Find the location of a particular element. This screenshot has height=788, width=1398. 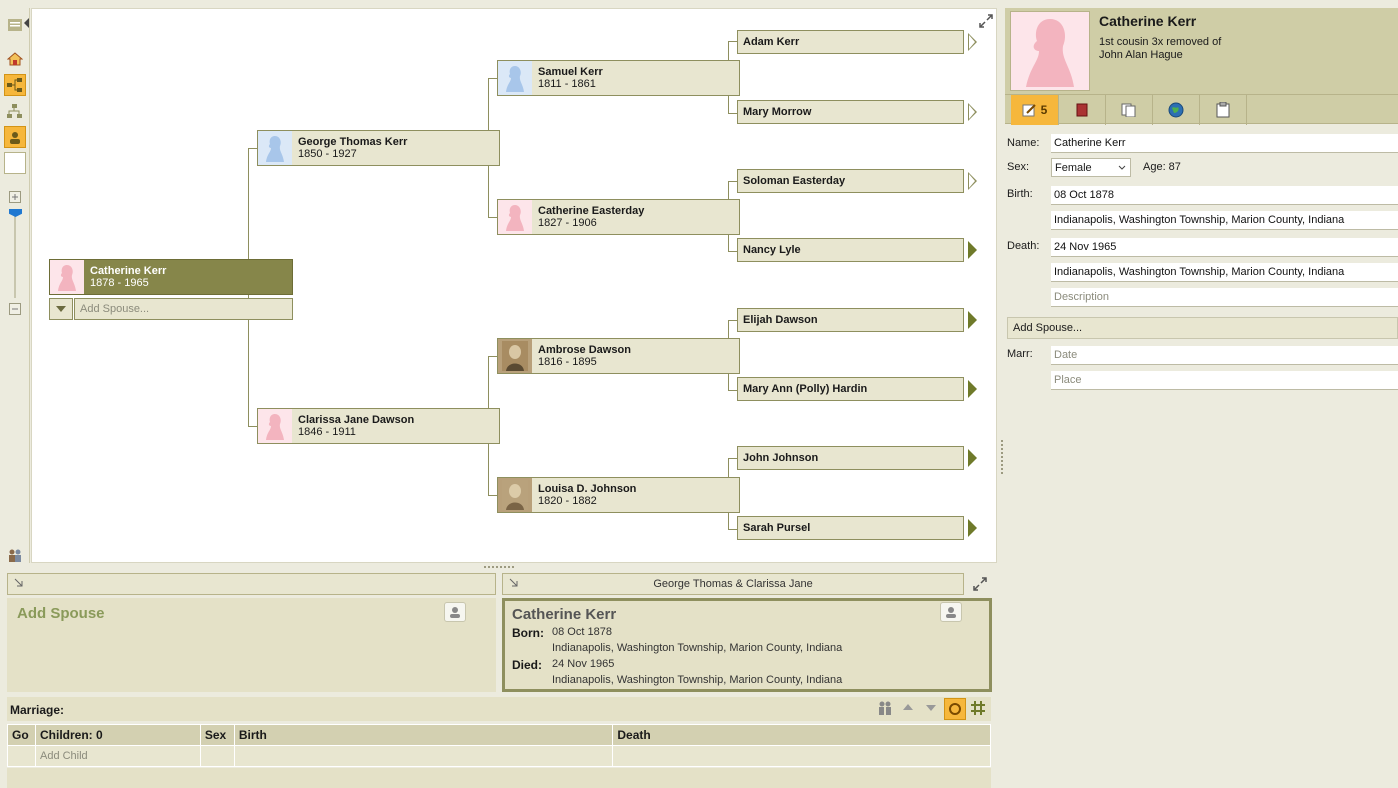

zoom-in-icon is located at coordinates (15, 197).